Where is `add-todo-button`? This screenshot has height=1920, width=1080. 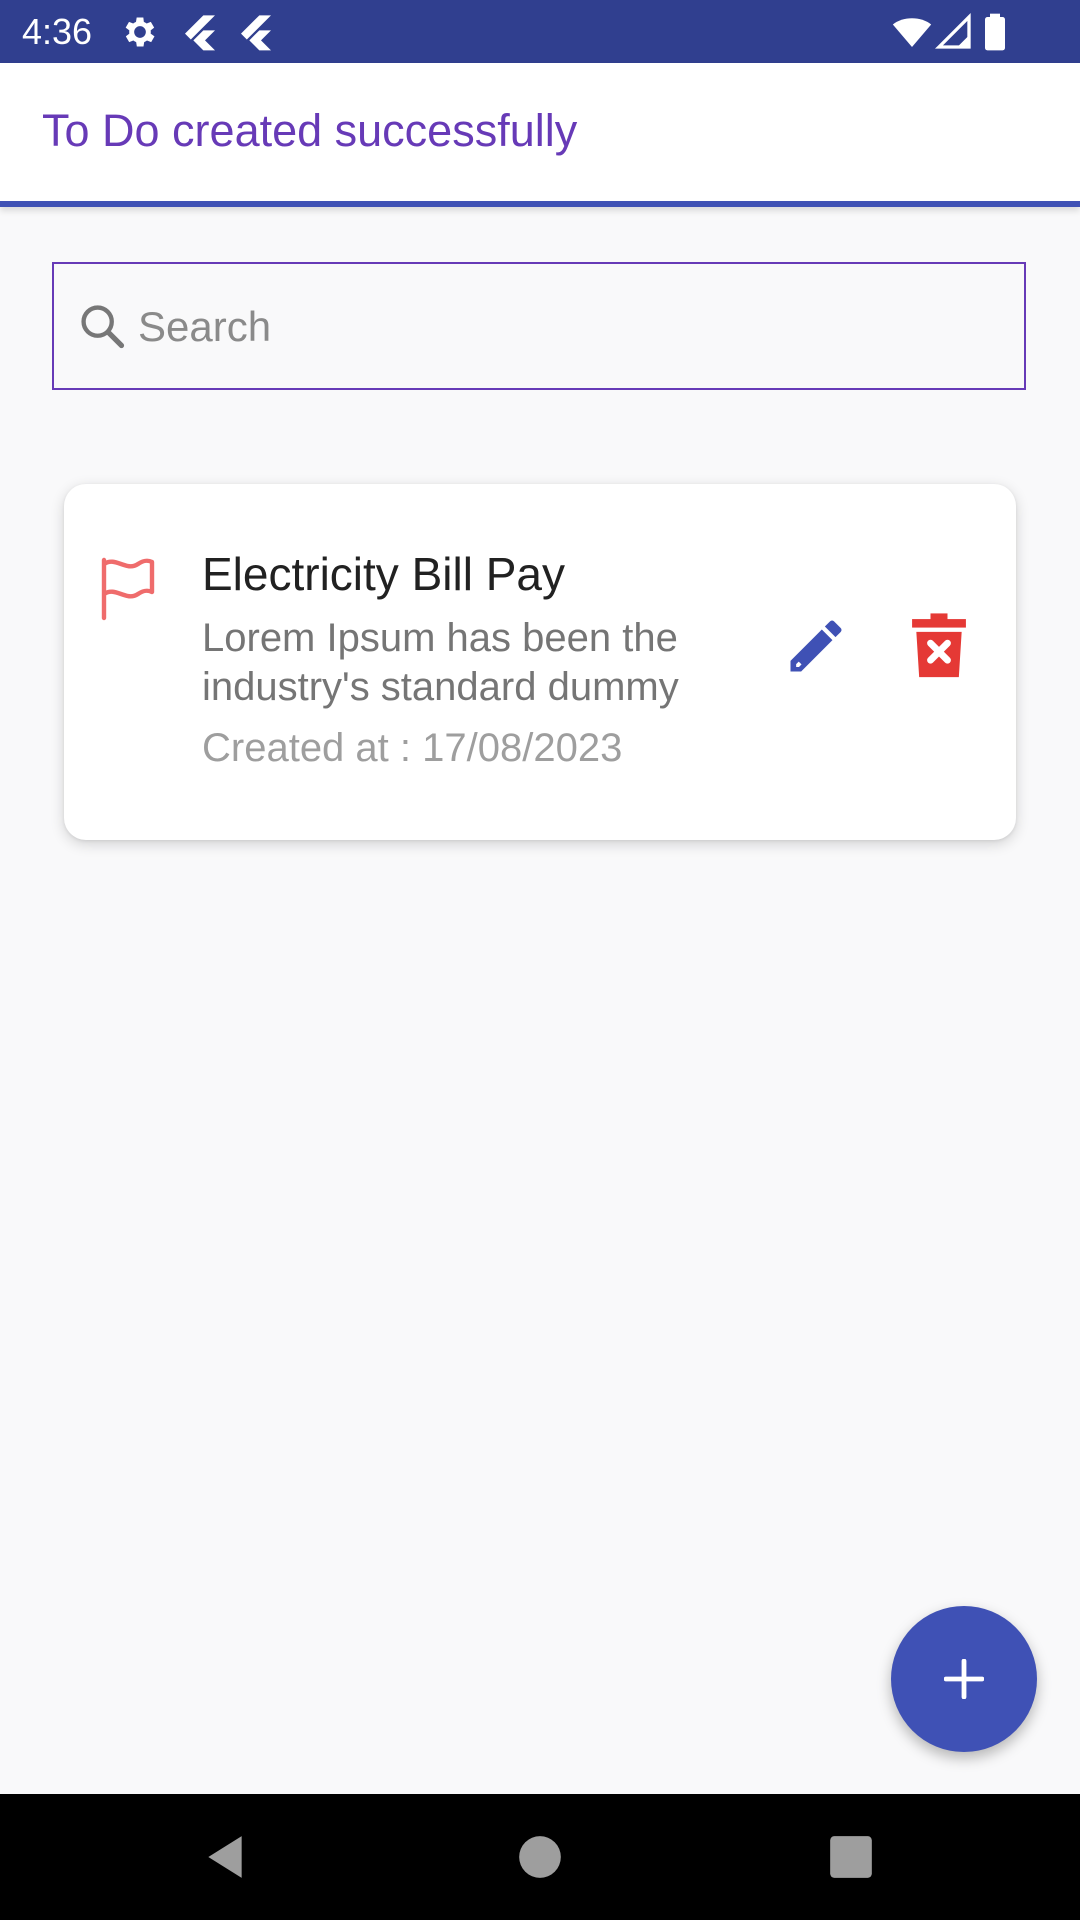
add-todo-button is located at coordinates (964, 1679).